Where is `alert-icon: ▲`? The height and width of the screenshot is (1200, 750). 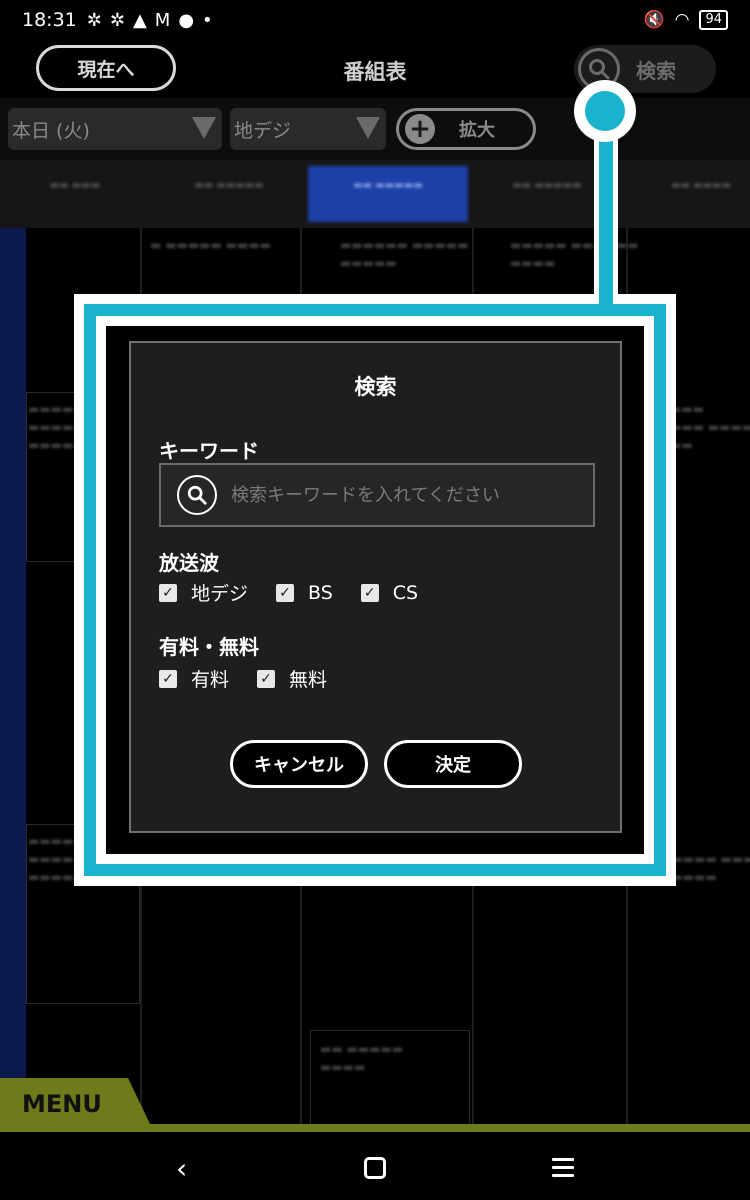 alert-icon: ▲ is located at coordinates (139, 20).